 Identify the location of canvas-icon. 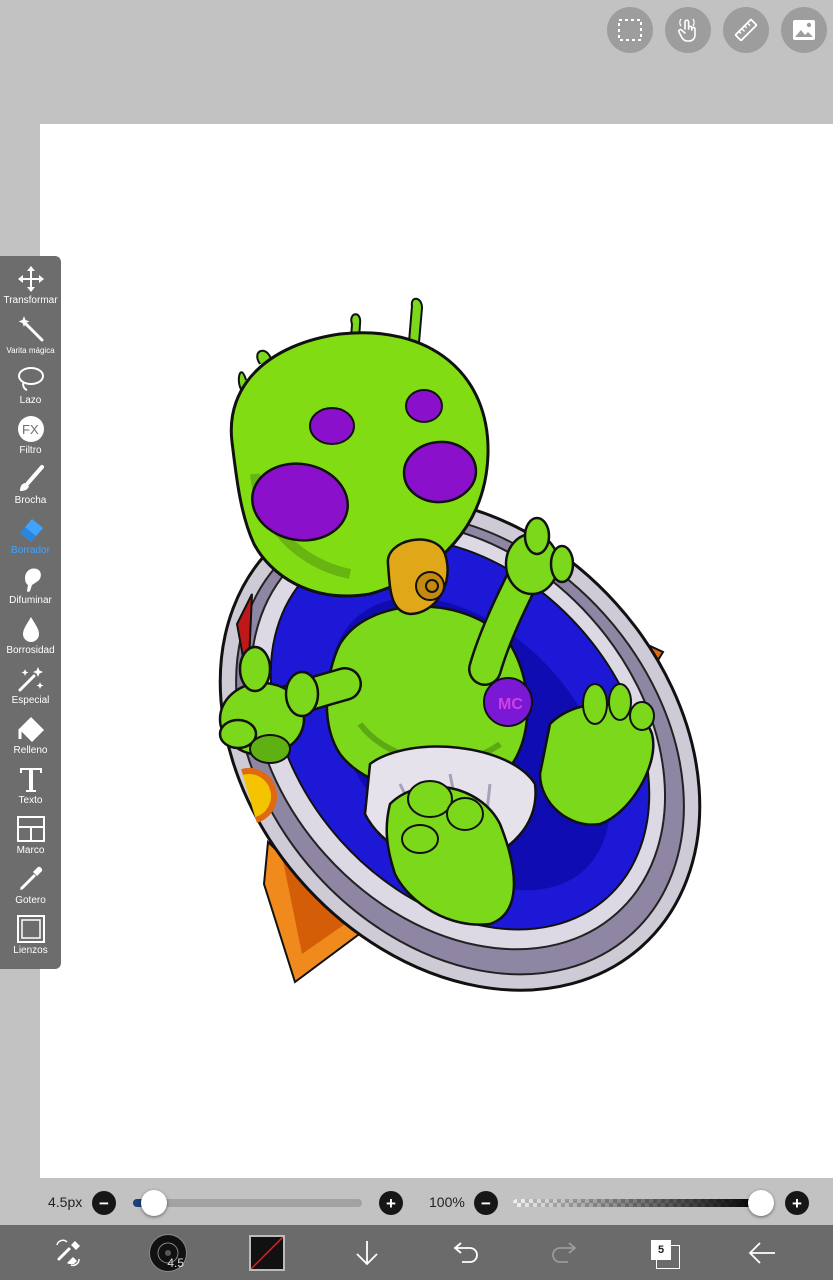
(31, 929).